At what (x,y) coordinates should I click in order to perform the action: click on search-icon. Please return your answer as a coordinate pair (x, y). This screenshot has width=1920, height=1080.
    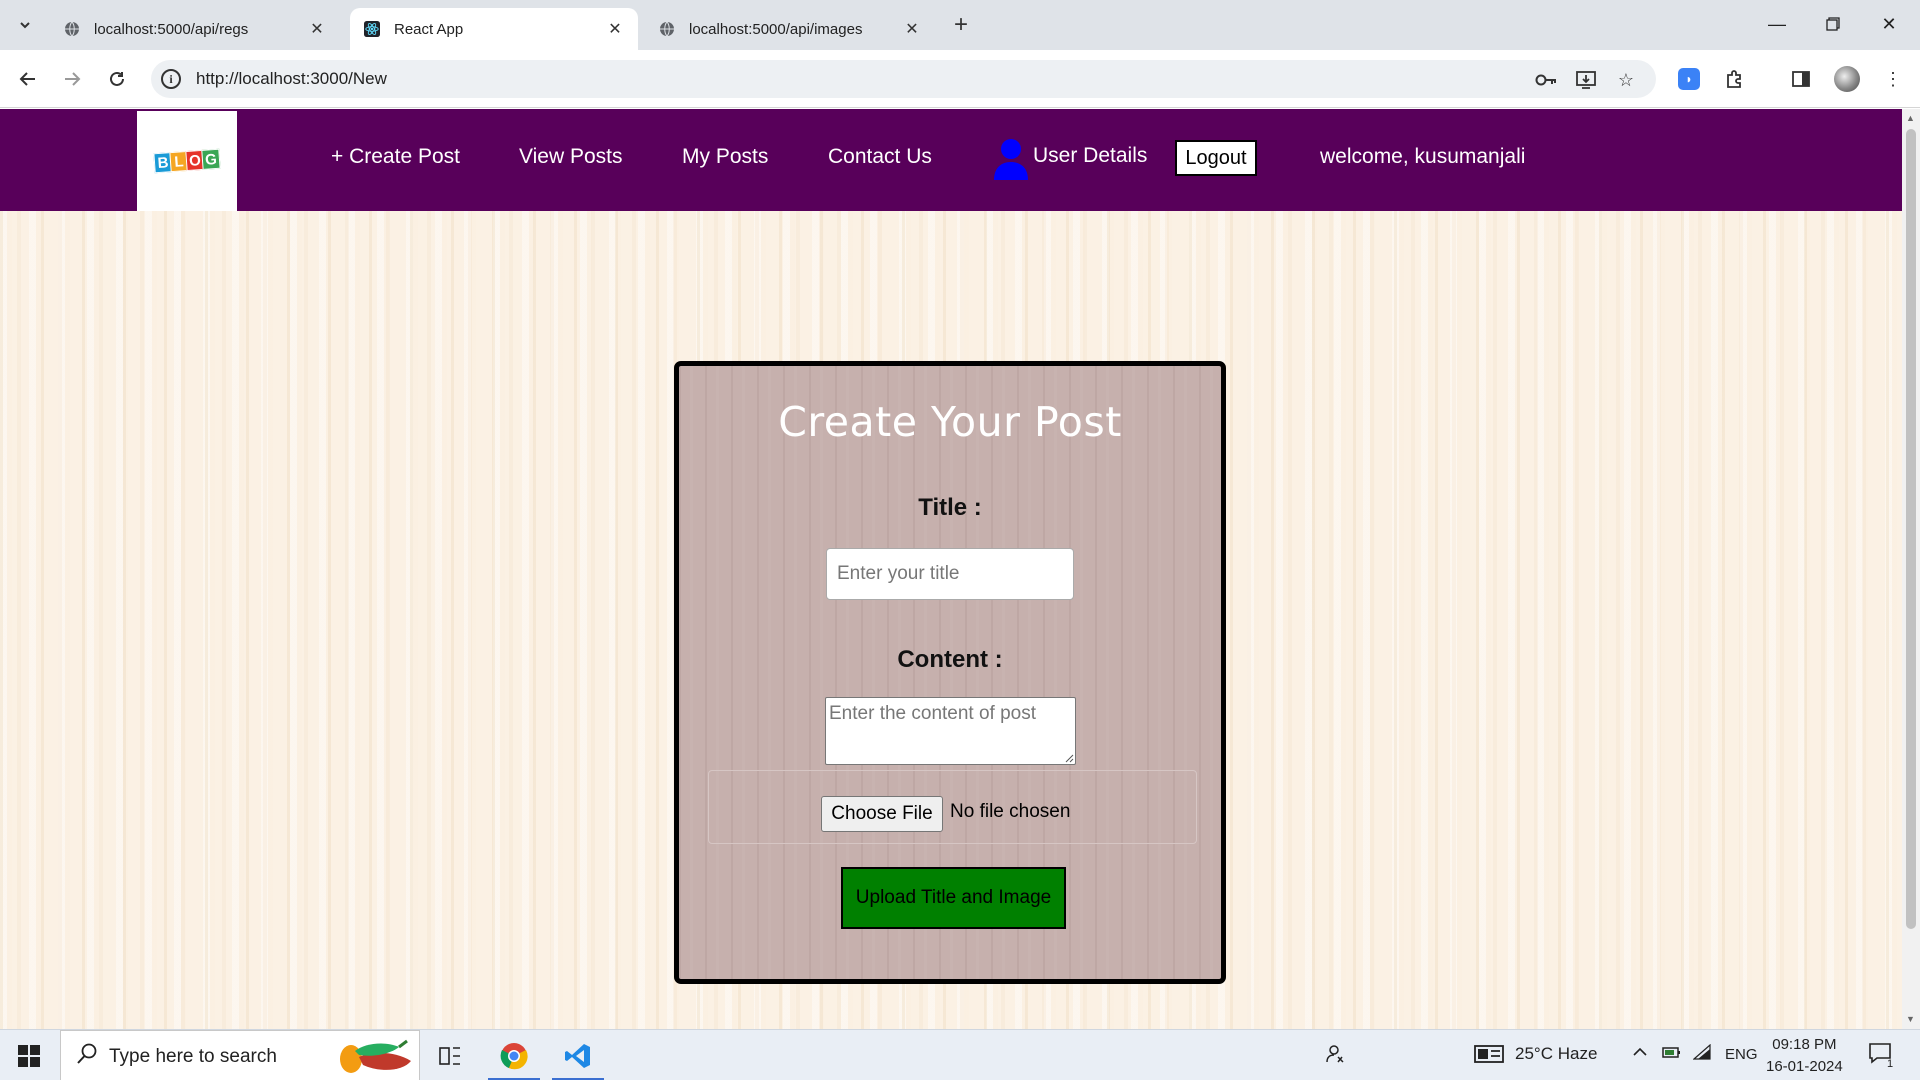
    Looking at the image, I should click on (87, 1057).